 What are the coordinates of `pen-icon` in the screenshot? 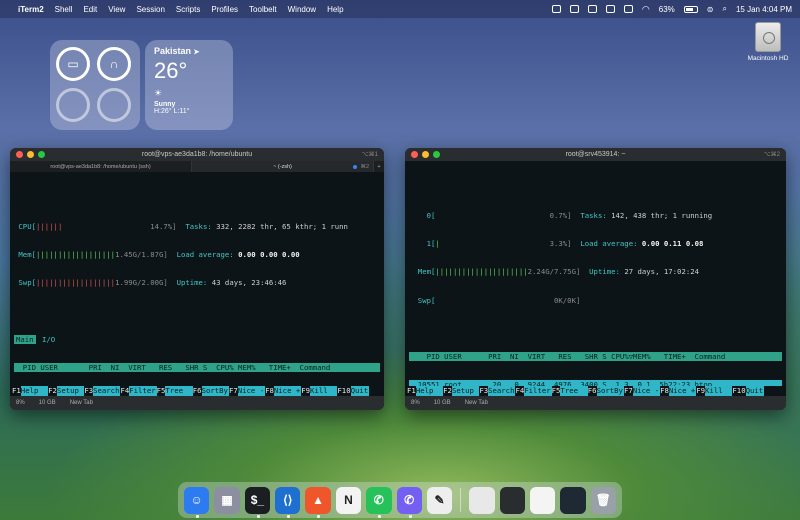 It's located at (574, 9).